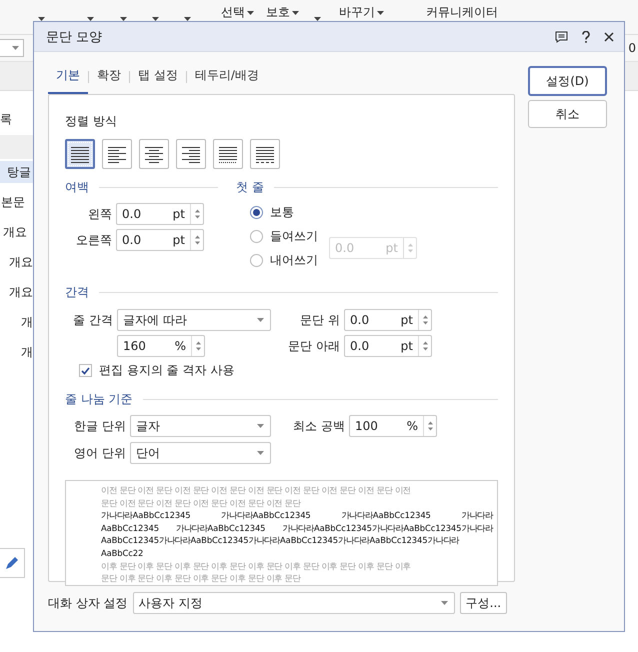 The width and height of the screenshot is (638, 652). I want to click on ribbon-label: 바꾸기, so click(357, 12).